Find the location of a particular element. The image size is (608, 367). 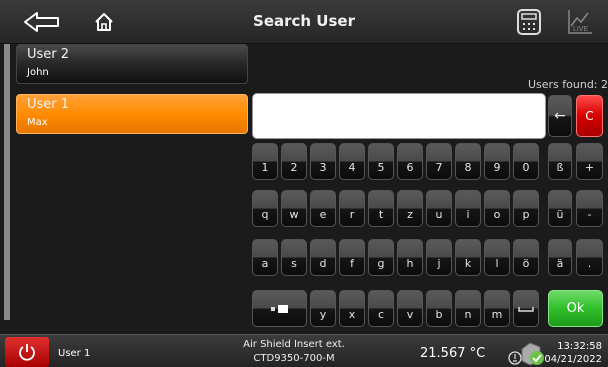

user-list-item-user-1: User 1 Max is located at coordinates (132, 114).